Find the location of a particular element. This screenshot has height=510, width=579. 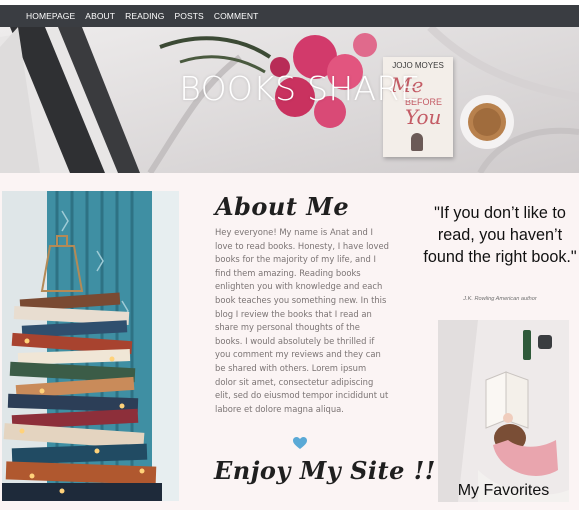

nav-homepage: HOMEPAGE is located at coordinates (50, 16).